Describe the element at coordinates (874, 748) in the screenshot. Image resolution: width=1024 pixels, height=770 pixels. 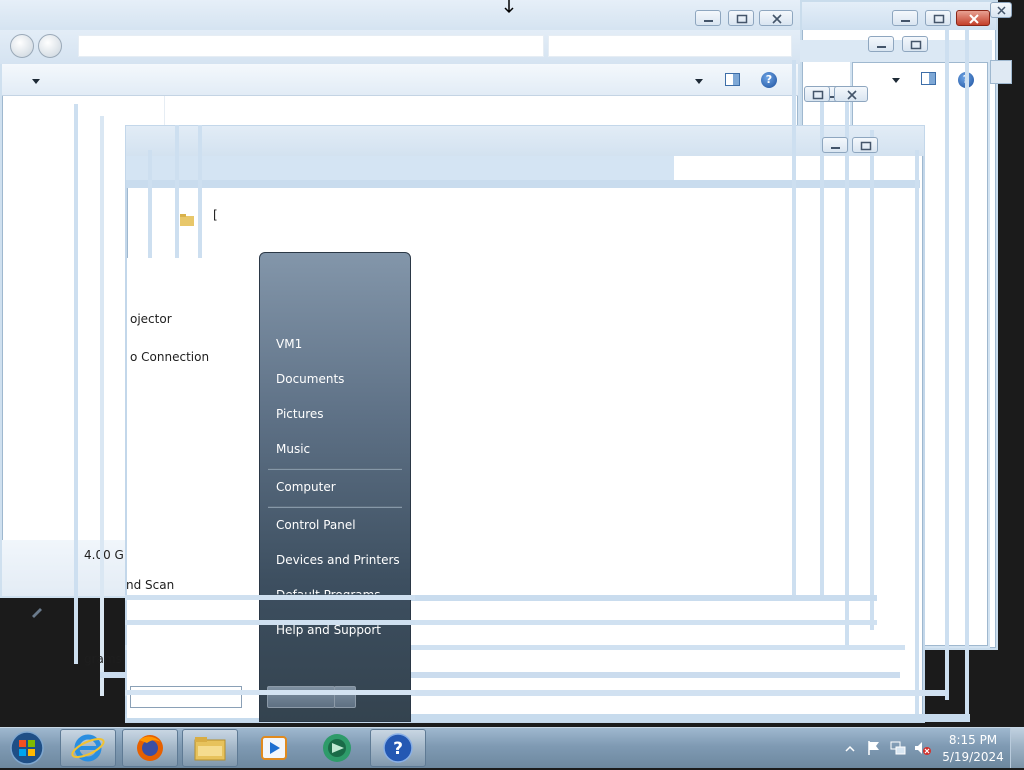
I see `action-center-flag-icon` at that location.